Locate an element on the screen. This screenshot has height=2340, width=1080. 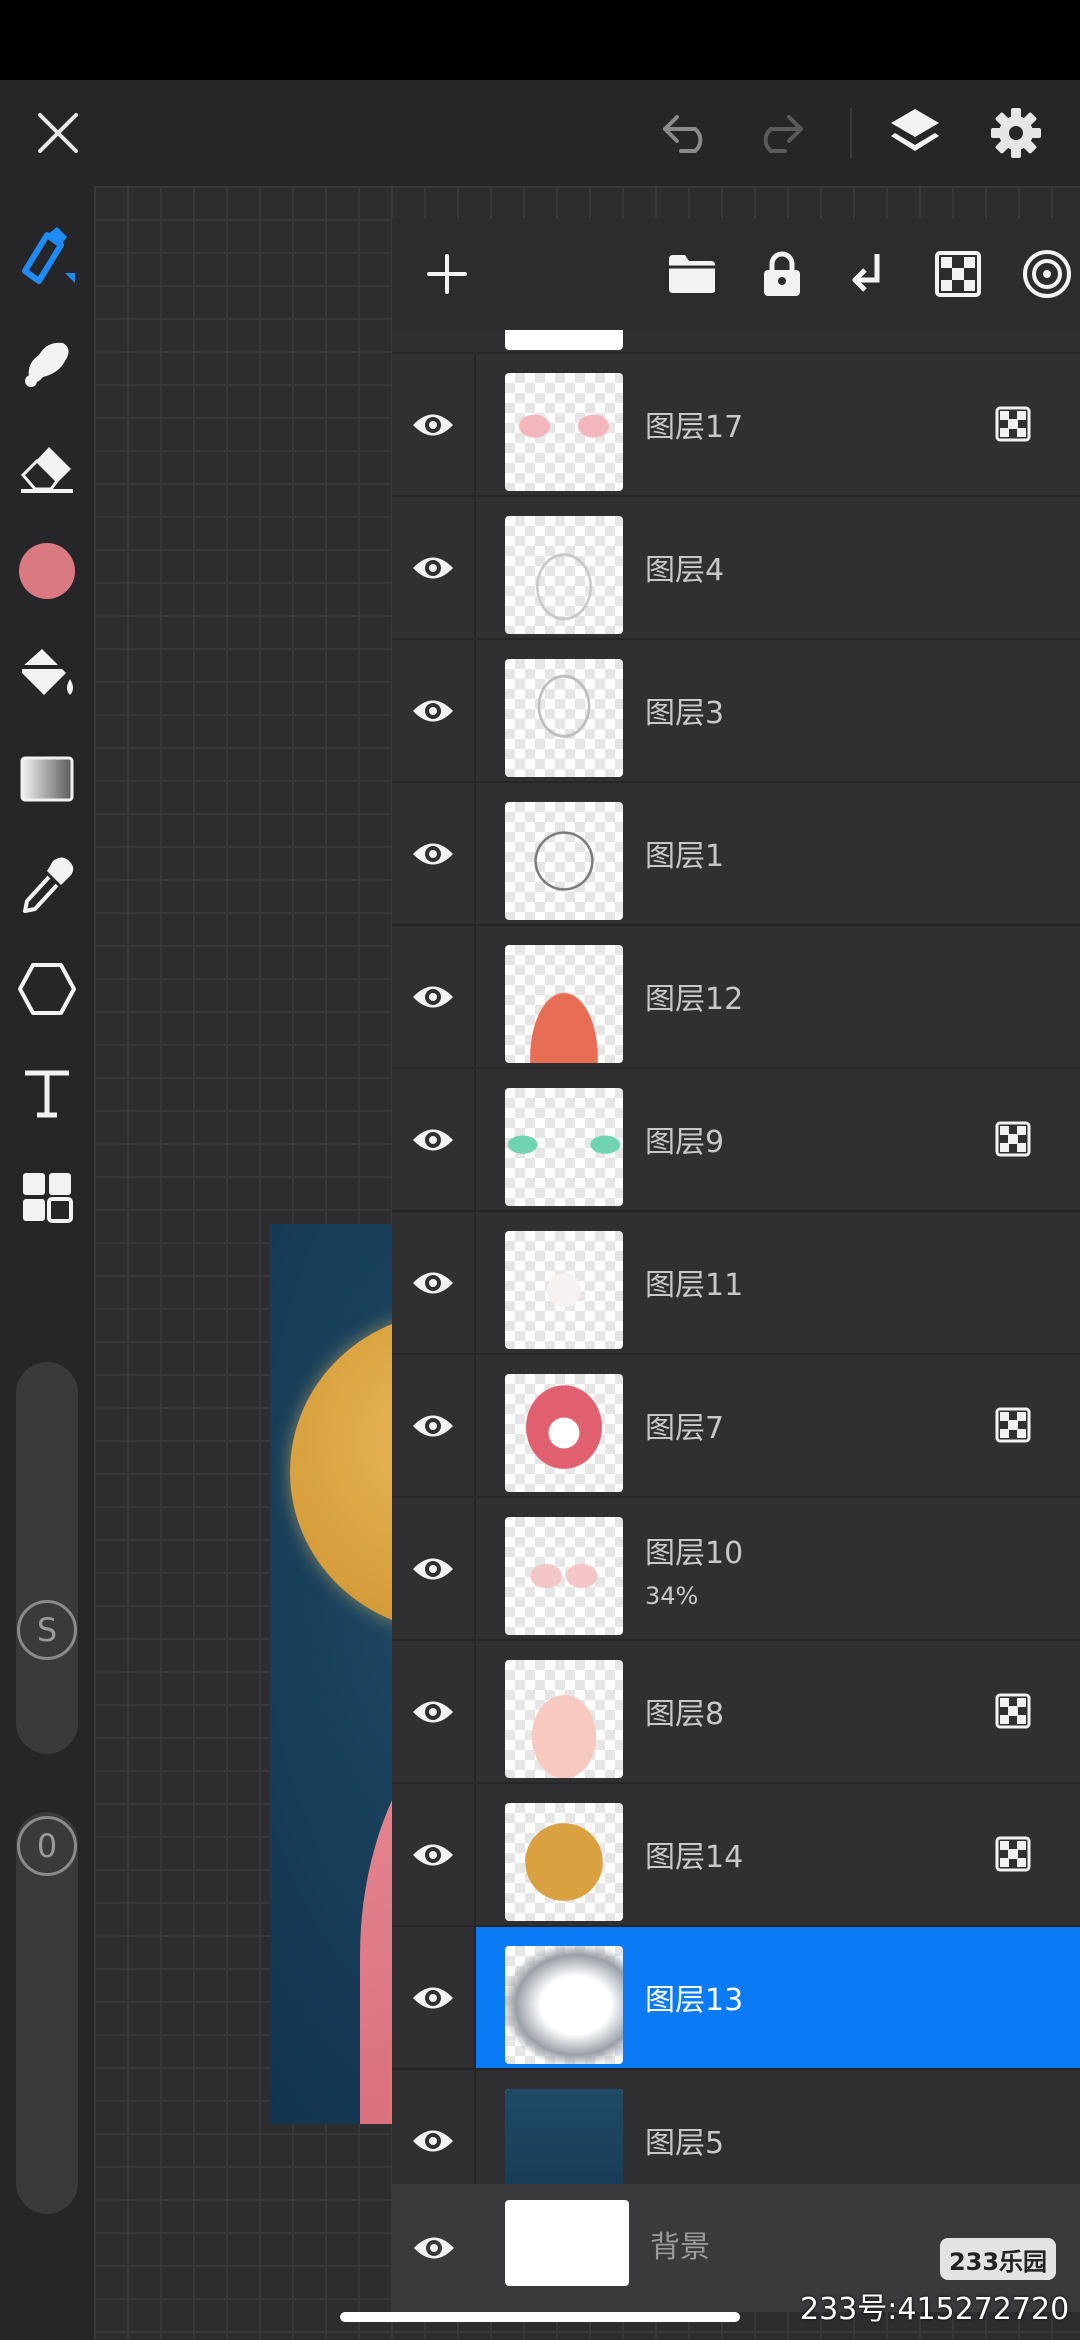
layers-panel-header is located at coordinates (736, 274).